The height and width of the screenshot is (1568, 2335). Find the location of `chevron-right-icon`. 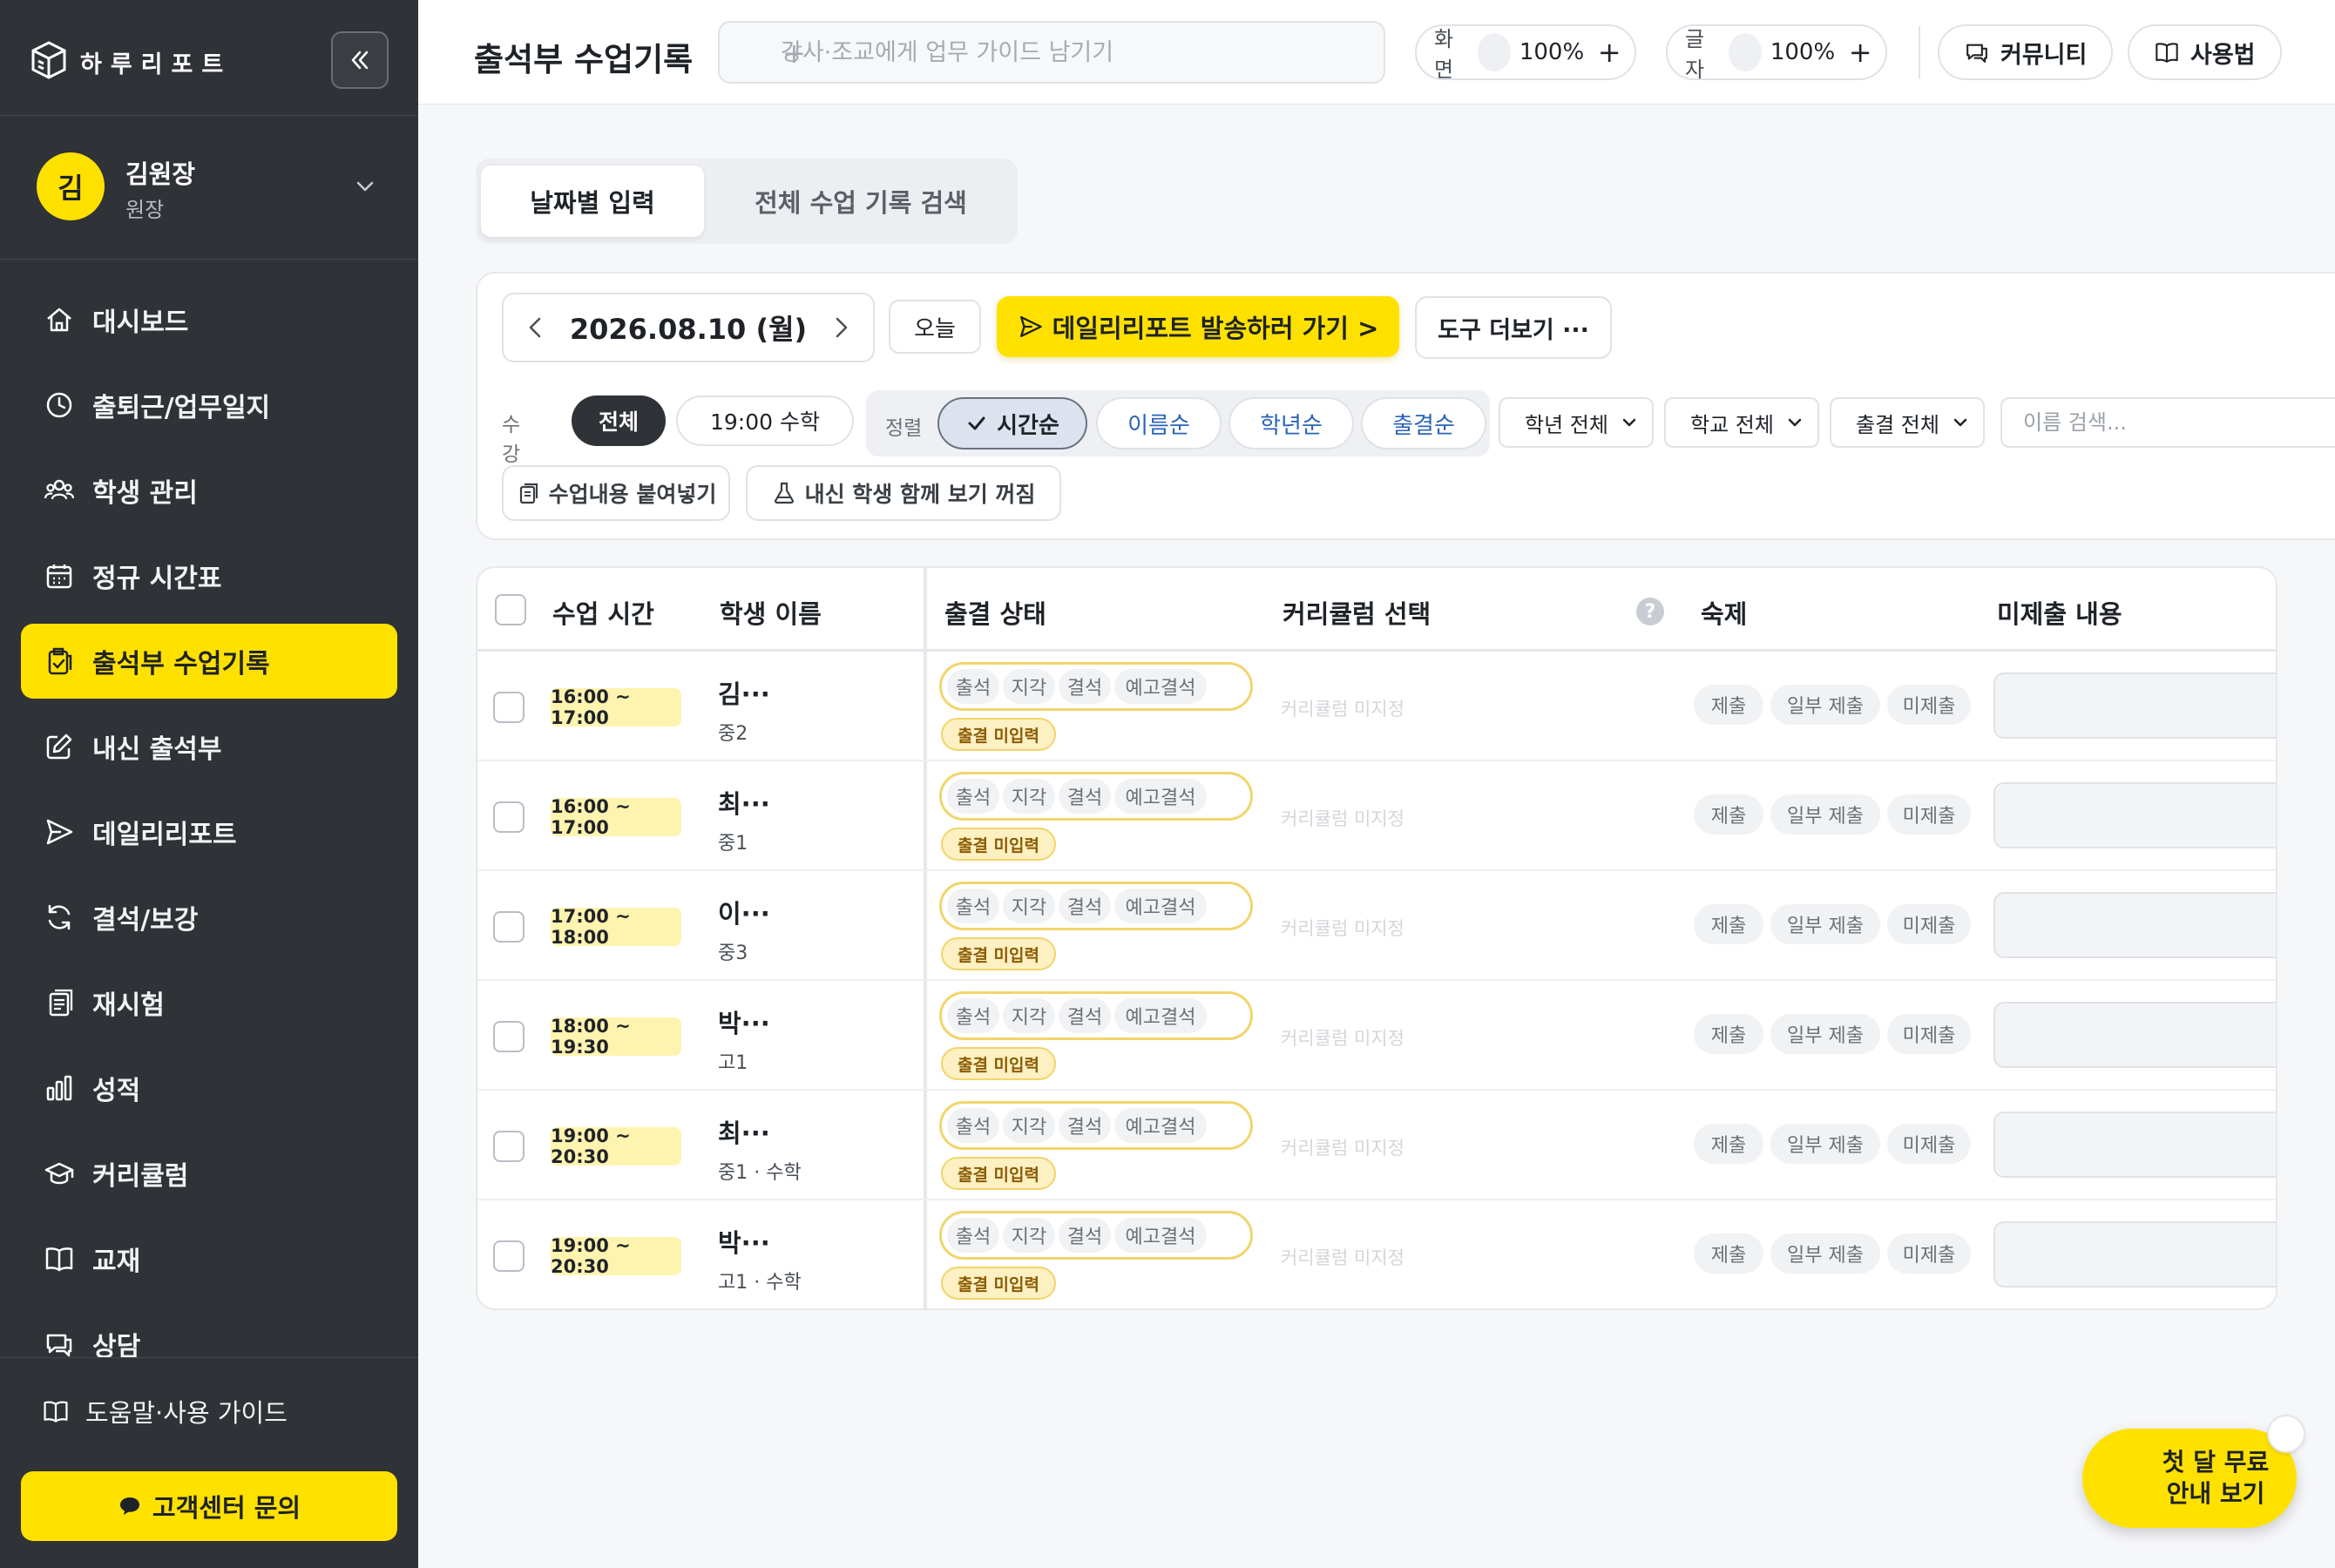

chevron-right-icon is located at coordinates (841, 327).